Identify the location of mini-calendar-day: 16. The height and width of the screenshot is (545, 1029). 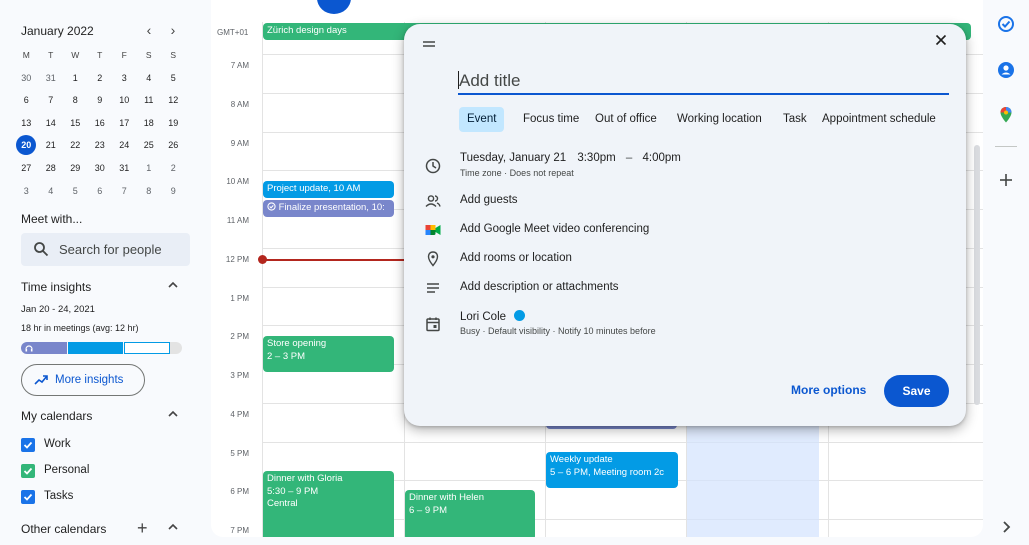
(100, 124).